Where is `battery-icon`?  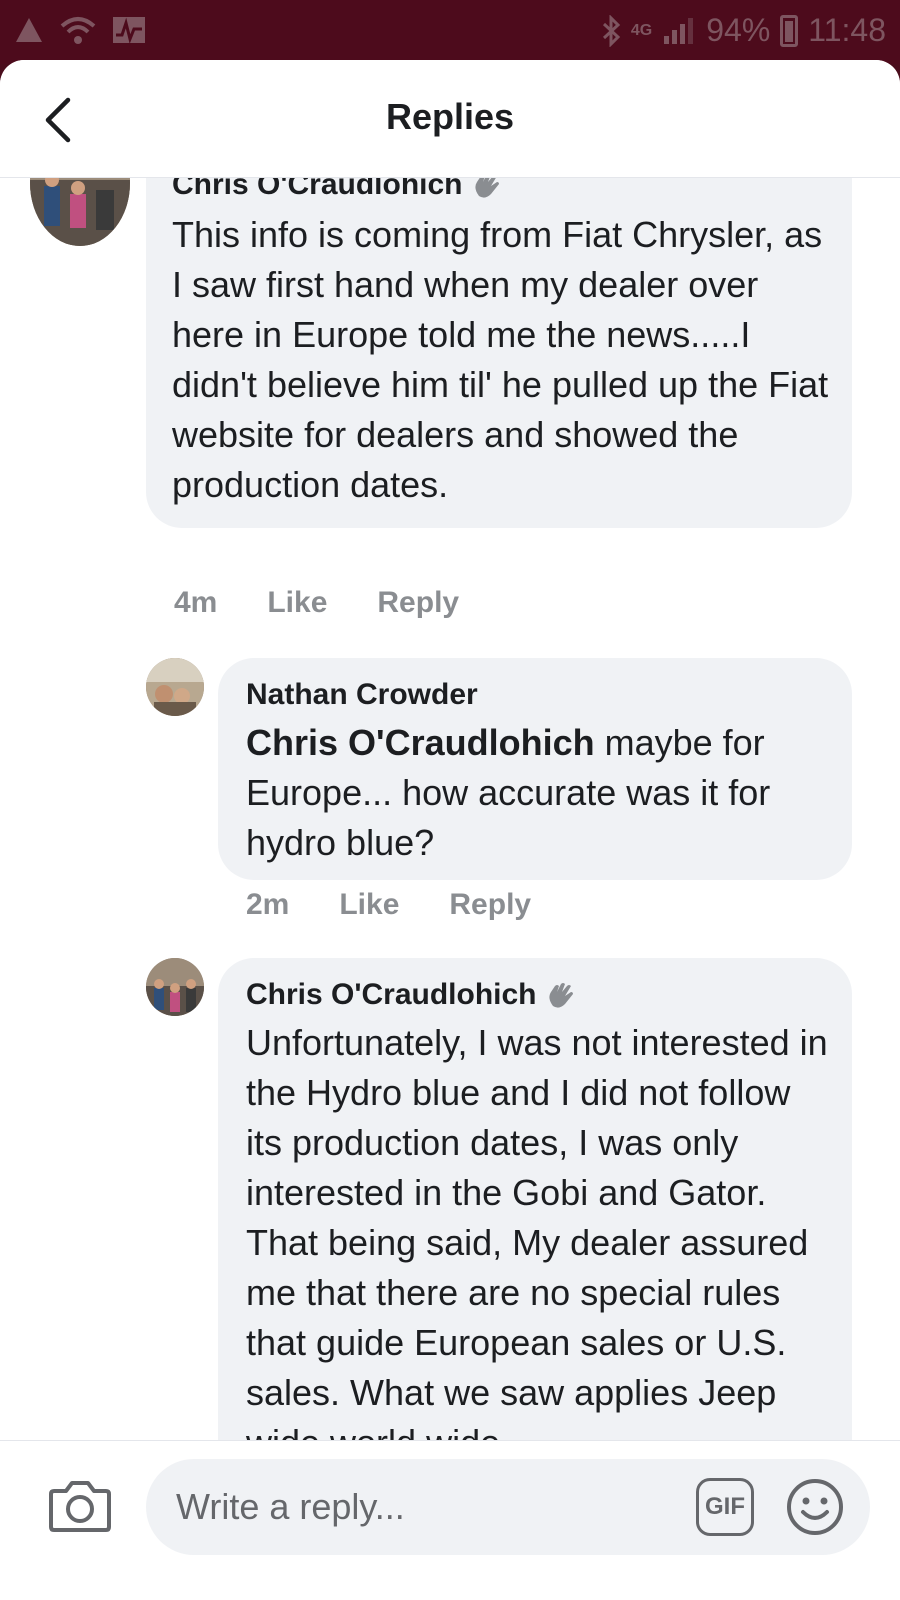
battery-icon is located at coordinates (789, 30).